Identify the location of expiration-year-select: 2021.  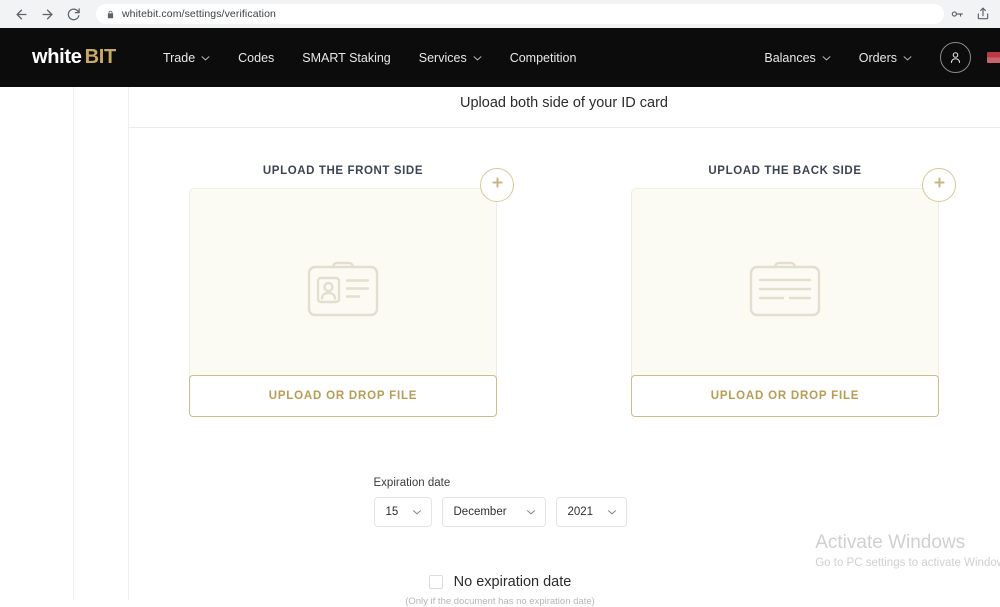
(591, 512).